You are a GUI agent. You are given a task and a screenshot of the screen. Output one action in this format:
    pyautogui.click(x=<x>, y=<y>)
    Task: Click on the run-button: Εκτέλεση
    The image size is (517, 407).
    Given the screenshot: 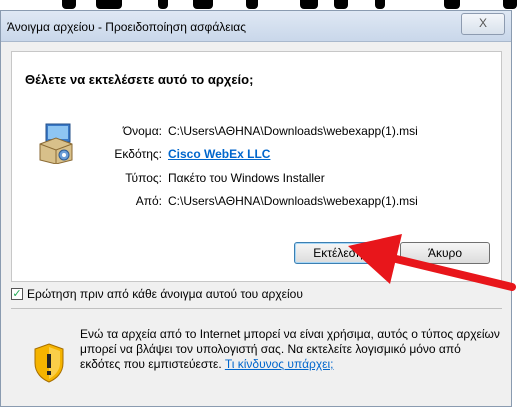 What is the action you would take?
    pyautogui.click(x=338, y=253)
    